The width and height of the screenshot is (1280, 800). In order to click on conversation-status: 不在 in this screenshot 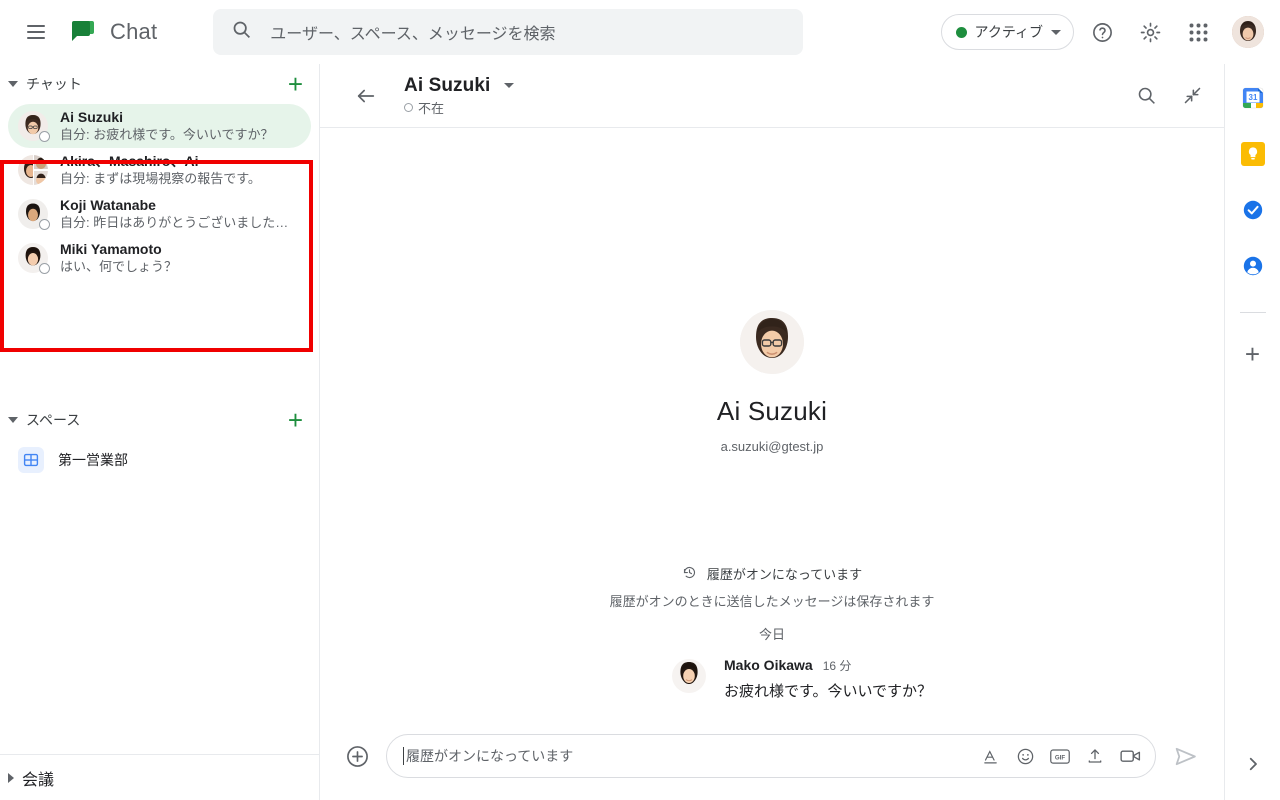, I will do `click(459, 107)`.